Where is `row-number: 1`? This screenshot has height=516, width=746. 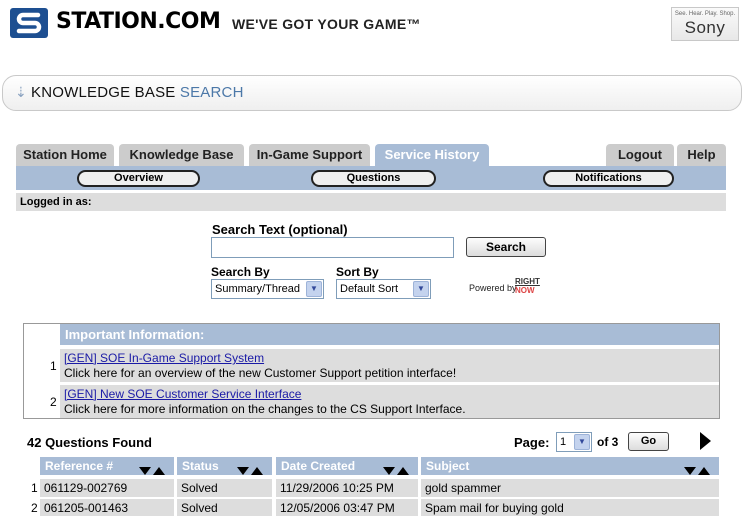
row-number: 1 is located at coordinates (34, 488).